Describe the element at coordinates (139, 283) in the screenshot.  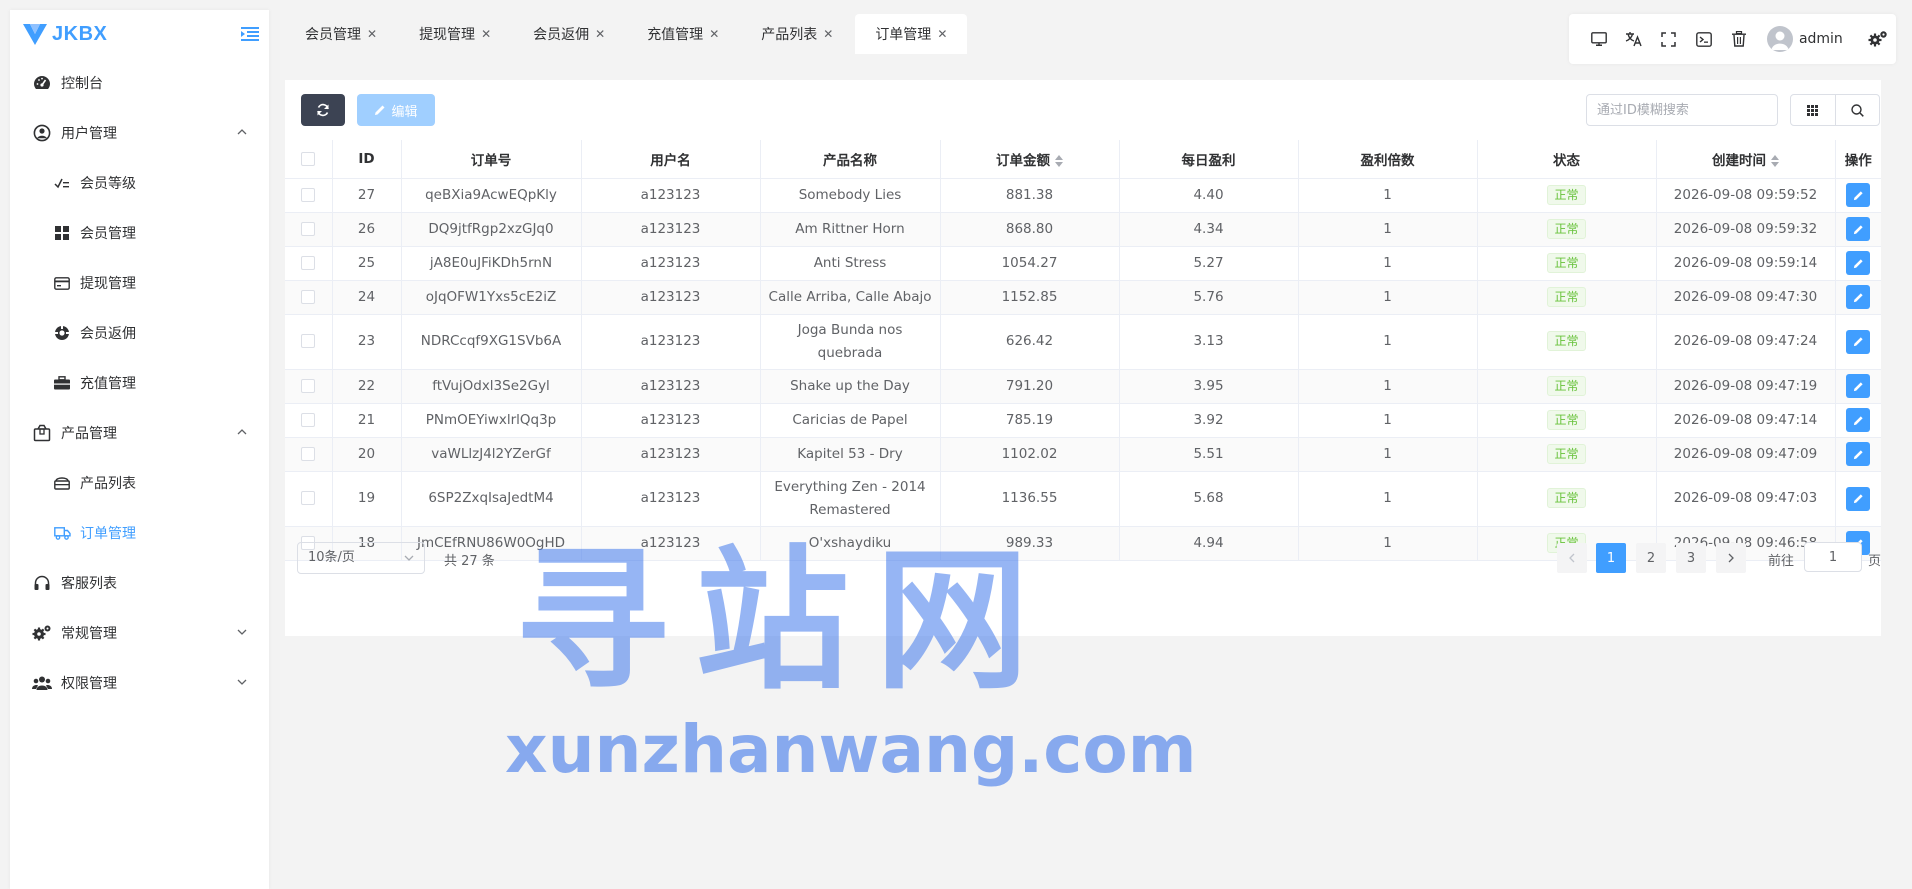
I see `sidebar-item-withdraw: 提现管理` at that location.